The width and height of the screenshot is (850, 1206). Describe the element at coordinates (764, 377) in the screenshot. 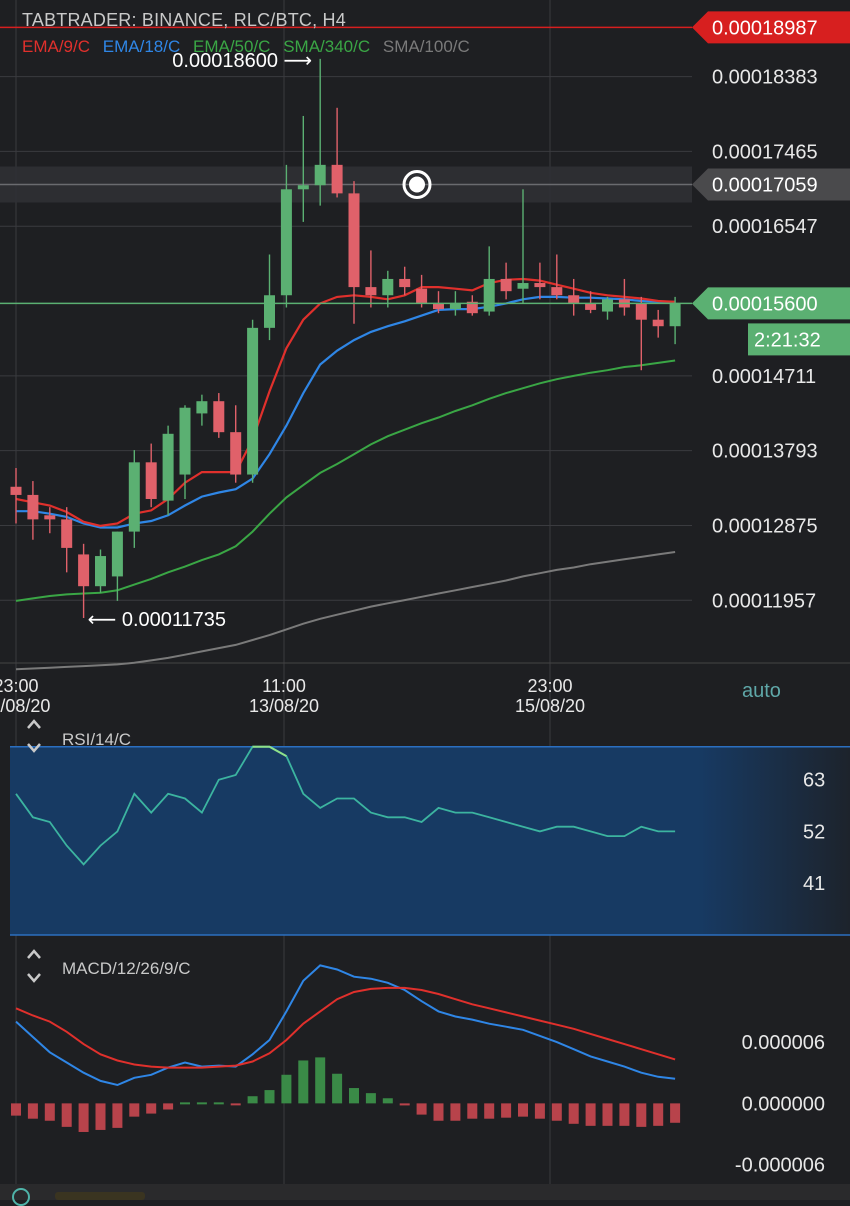

I see `price-axis-label: 0.00014711` at that location.